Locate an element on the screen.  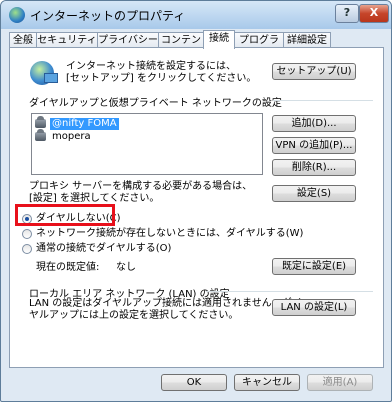
tab-security: セキュリティ is located at coordinates (67, 40).